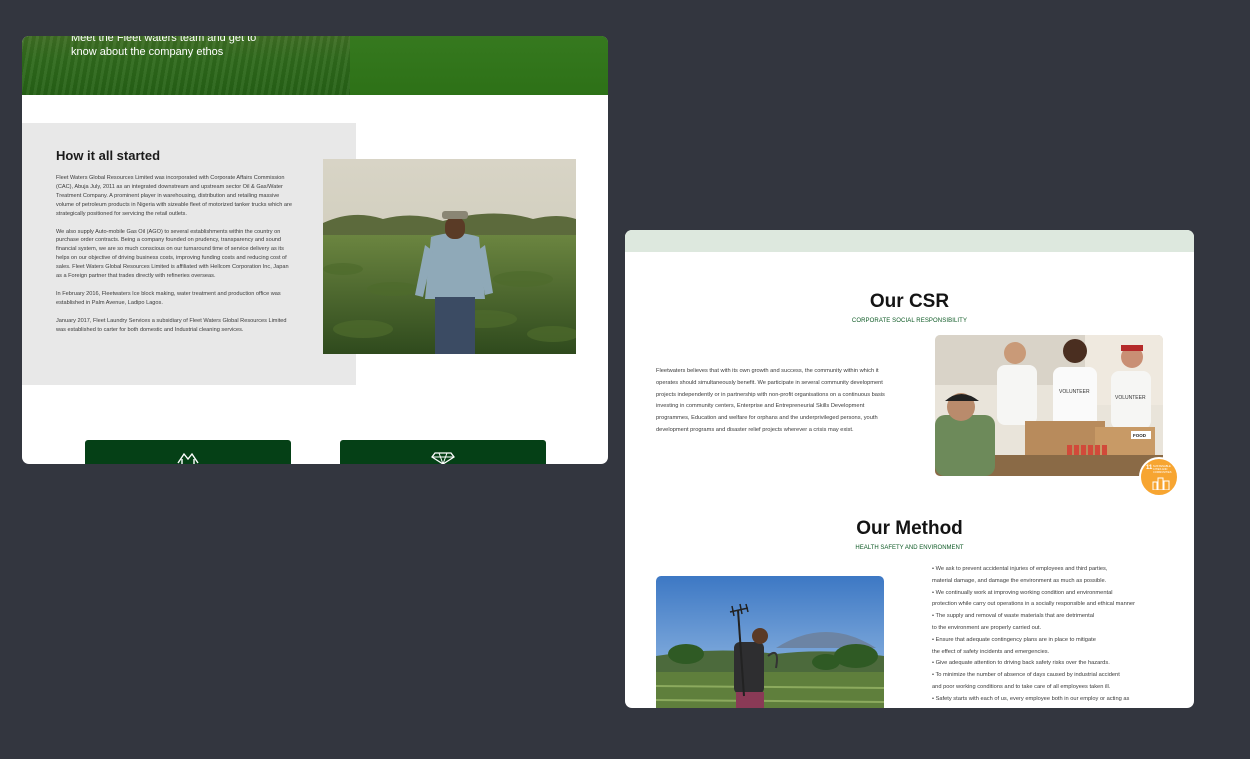  What do you see at coordinates (909, 301) in the screenshot?
I see `csr-title: Our CSR` at bounding box center [909, 301].